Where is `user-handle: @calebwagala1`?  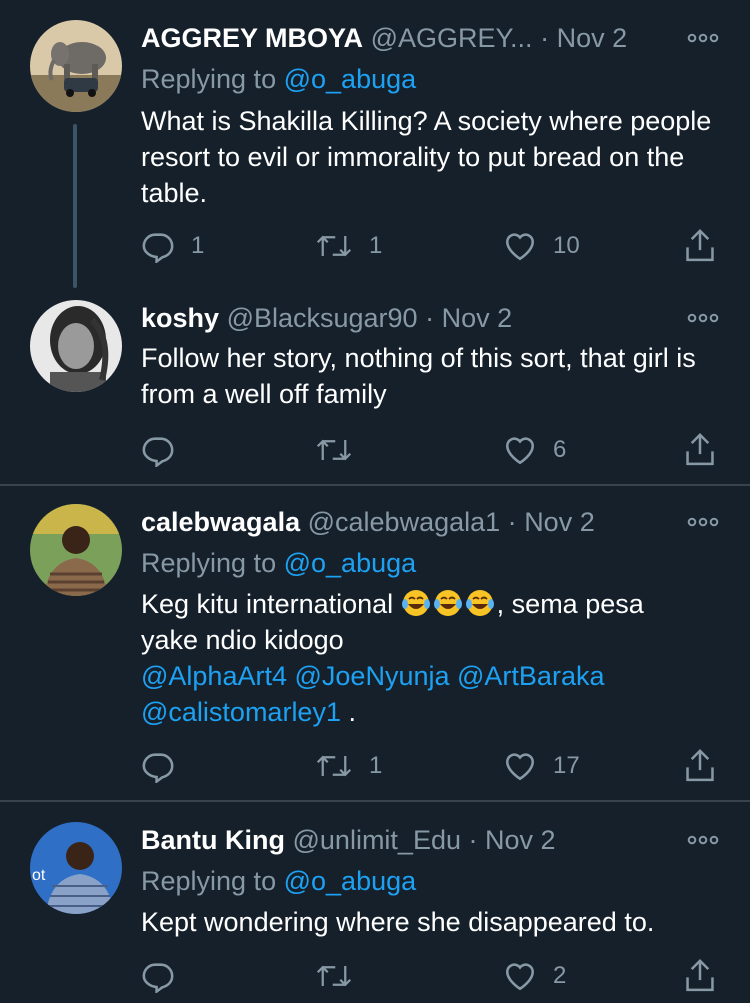 user-handle: @calebwagala1 is located at coordinates (404, 522).